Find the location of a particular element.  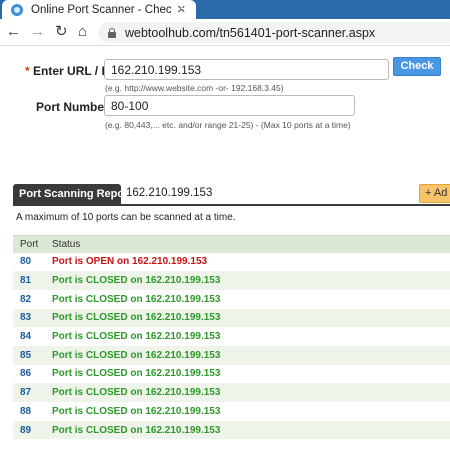

table-row: 81 Port is CLOSED on 162.210.199.153 is located at coordinates (231, 280).